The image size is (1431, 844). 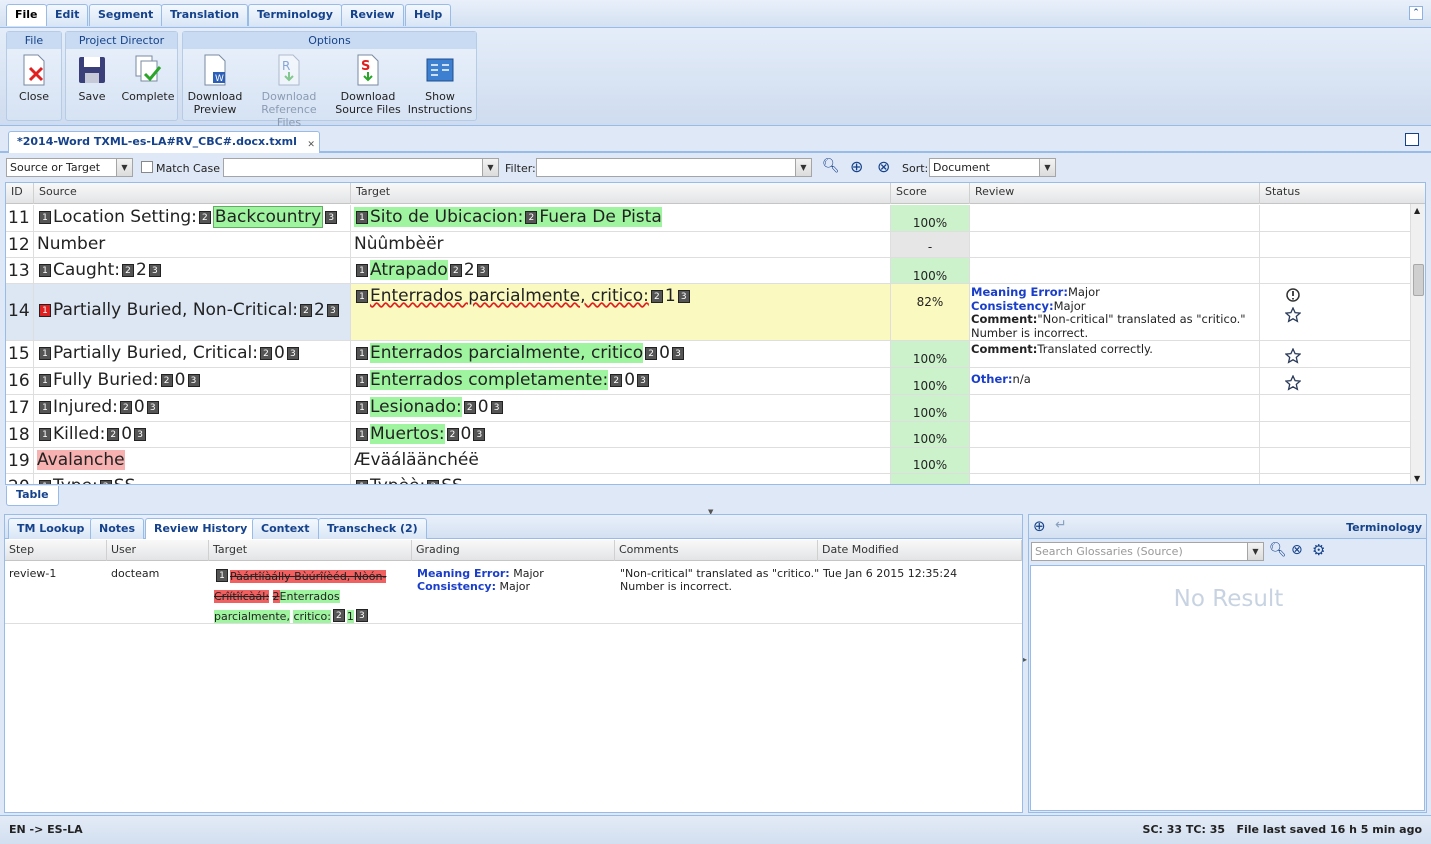 What do you see at coordinates (34, 78) in the screenshot?
I see `close-button: Close` at bounding box center [34, 78].